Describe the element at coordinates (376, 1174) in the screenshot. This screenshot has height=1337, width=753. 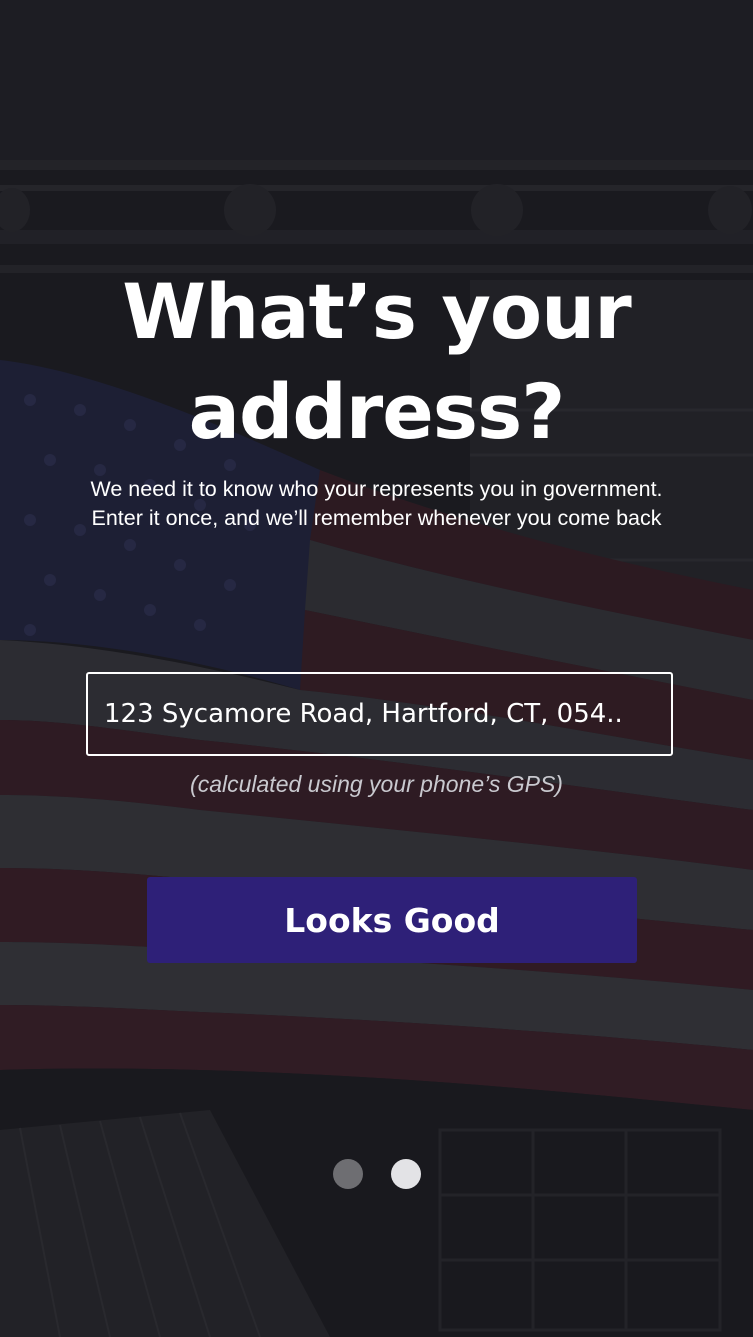
I see `page-indicator` at that location.